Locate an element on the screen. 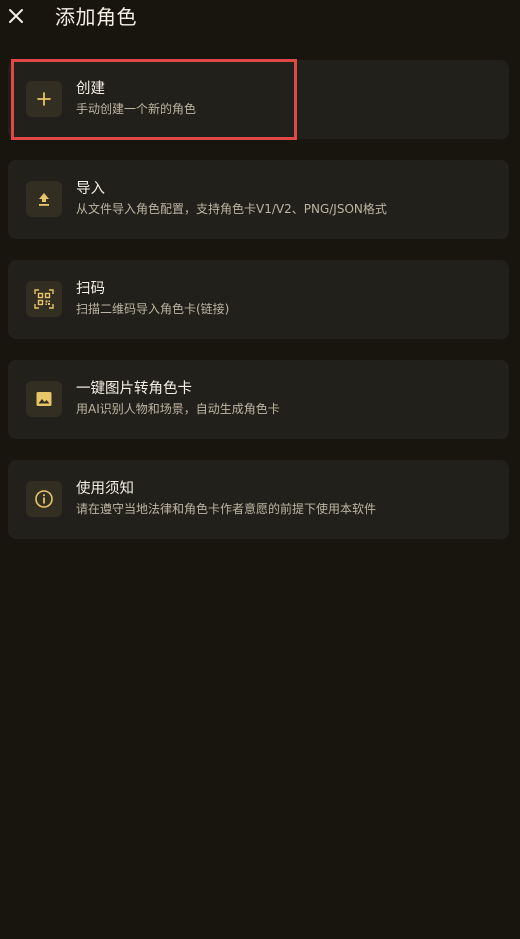 This screenshot has height=939, width=520. option-subtitle: 用AI识别人物和场景，自动生成角色卡 is located at coordinates (178, 409).